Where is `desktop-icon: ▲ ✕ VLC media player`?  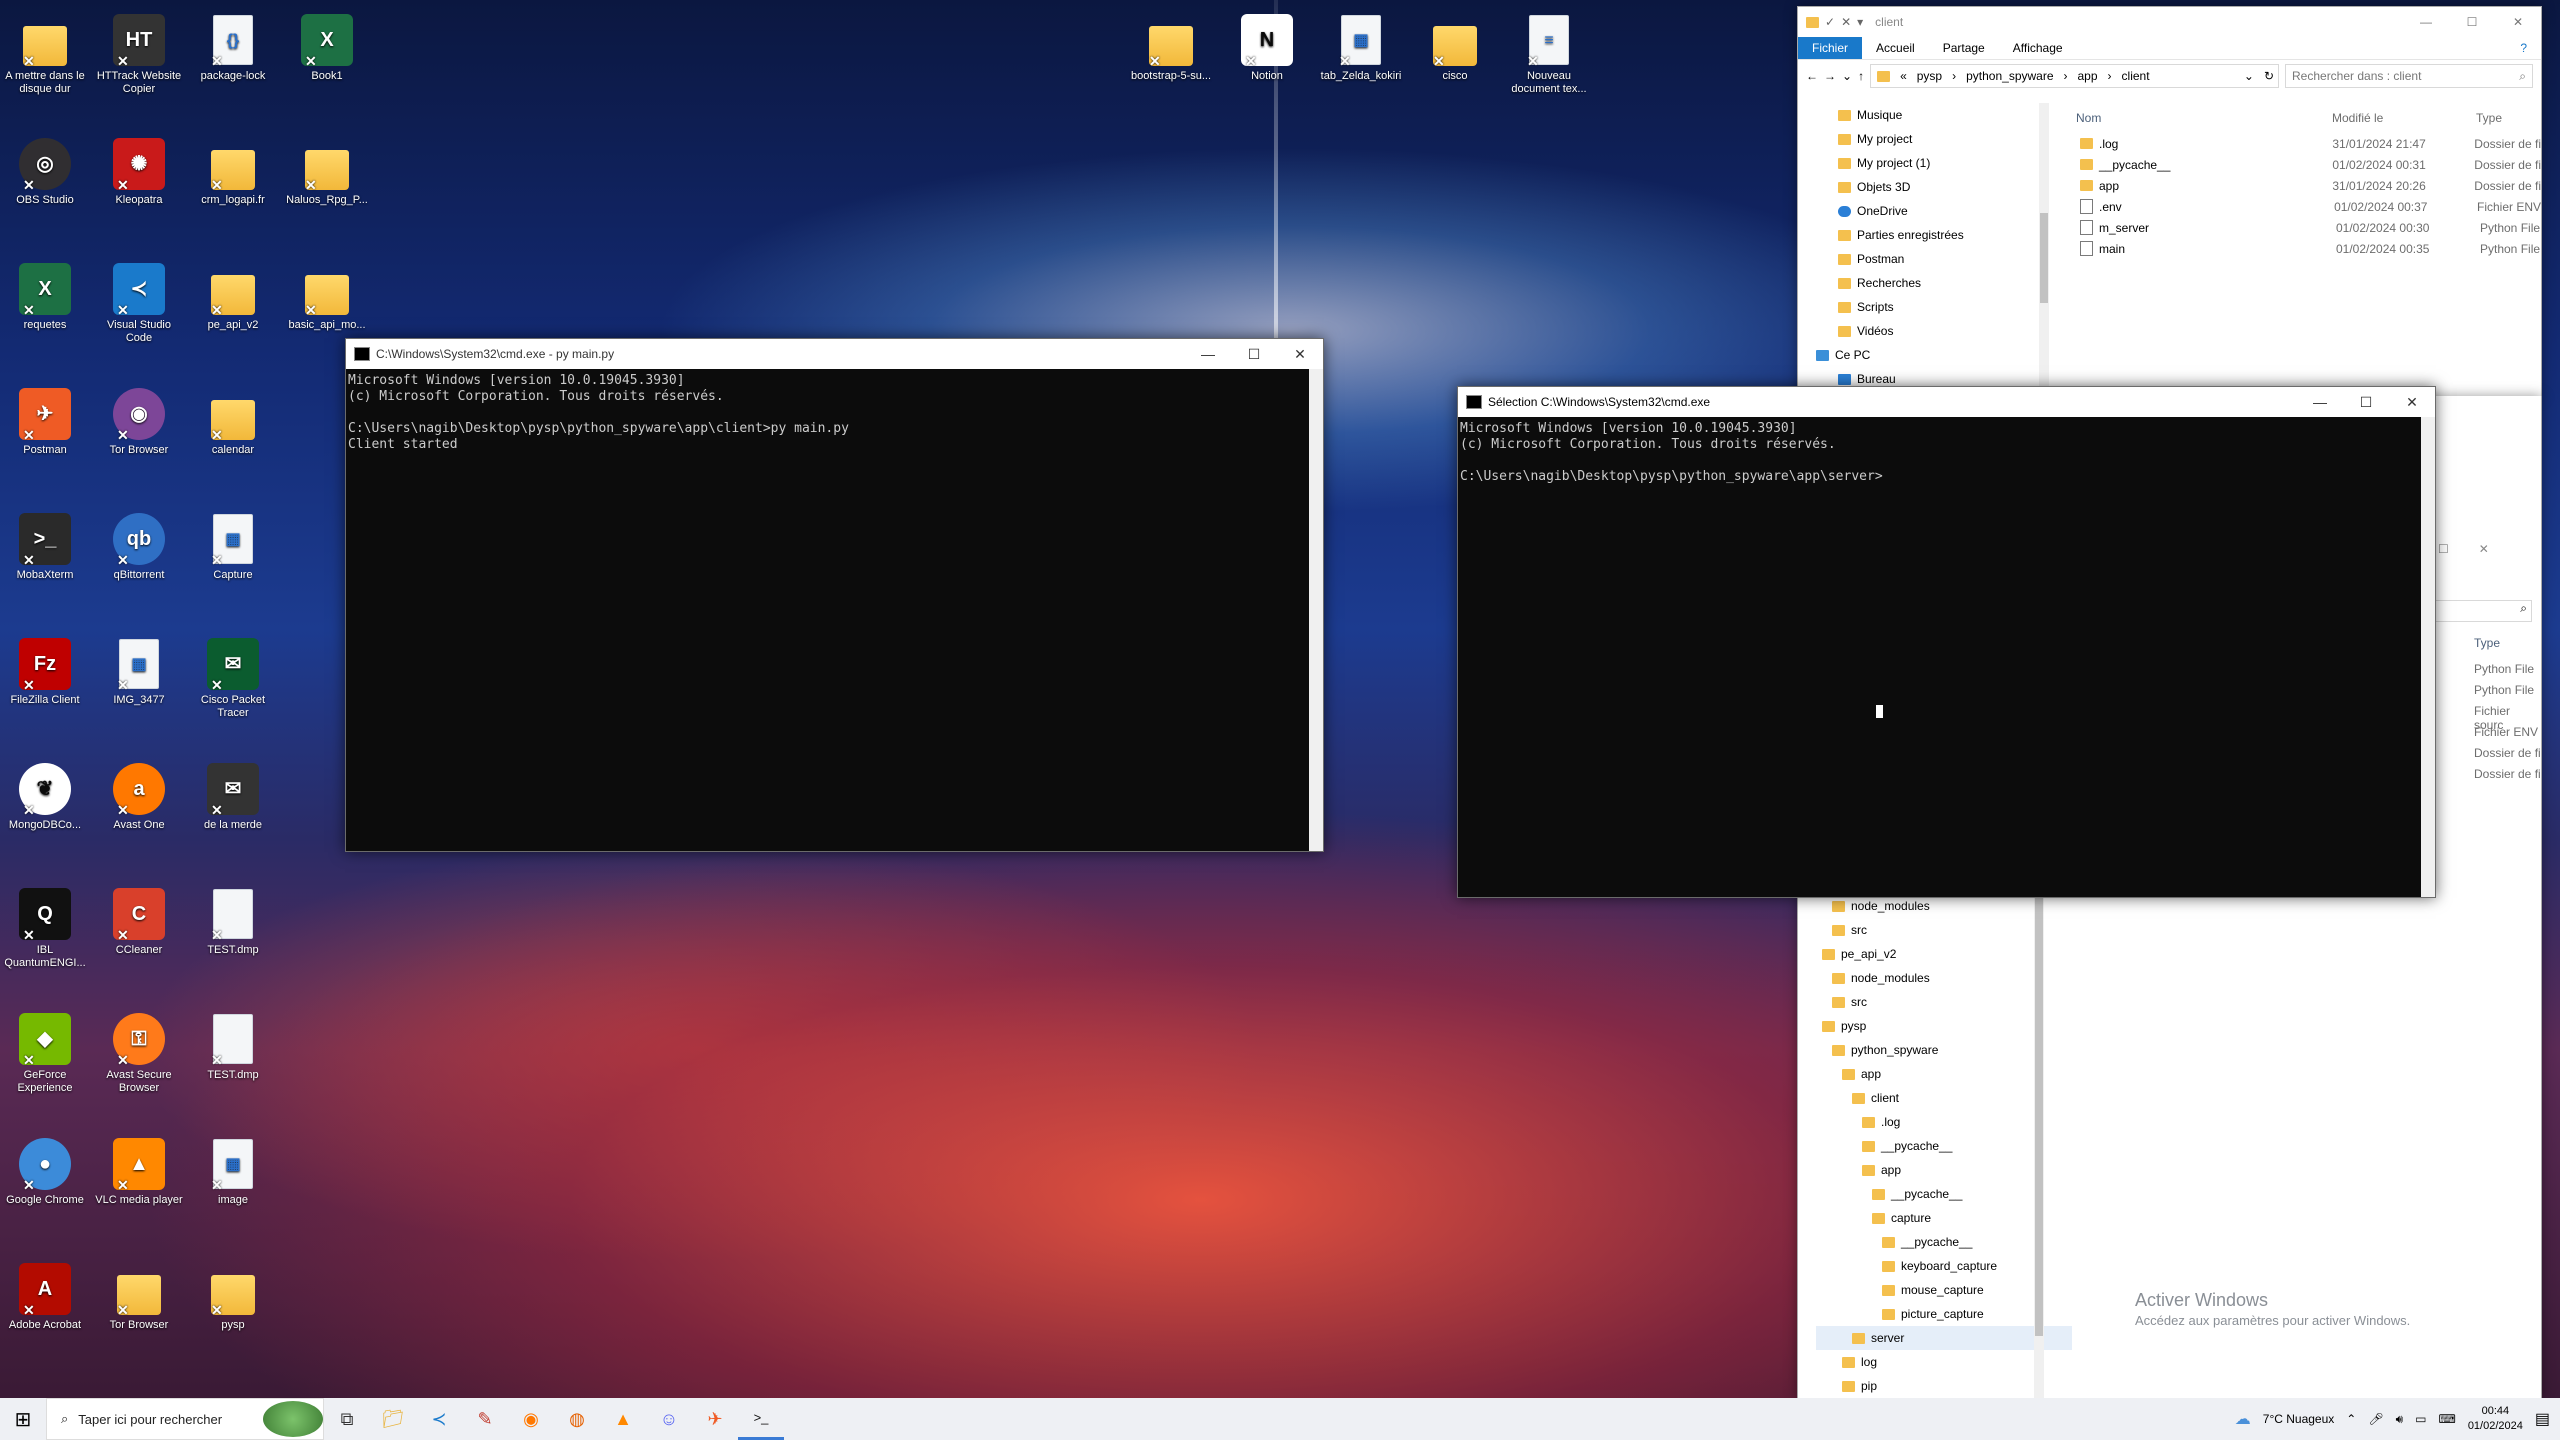 desktop-icon: ▲ ✕ VLC media player is located at coordinates (139, 1169).